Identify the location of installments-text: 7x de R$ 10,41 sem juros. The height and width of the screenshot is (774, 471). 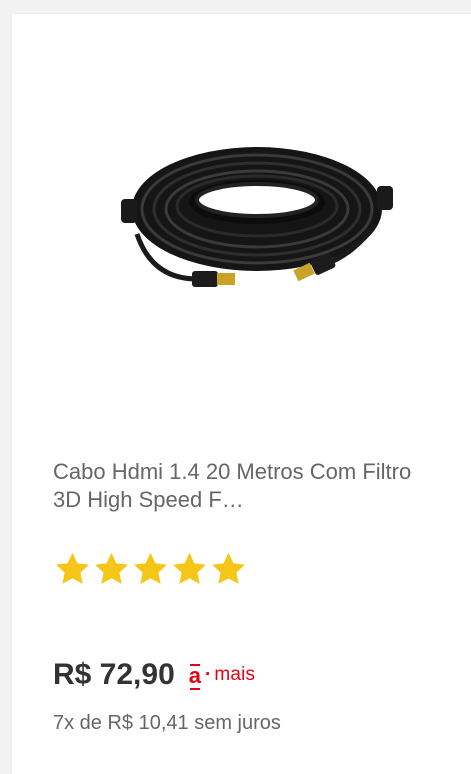
(167, 723).